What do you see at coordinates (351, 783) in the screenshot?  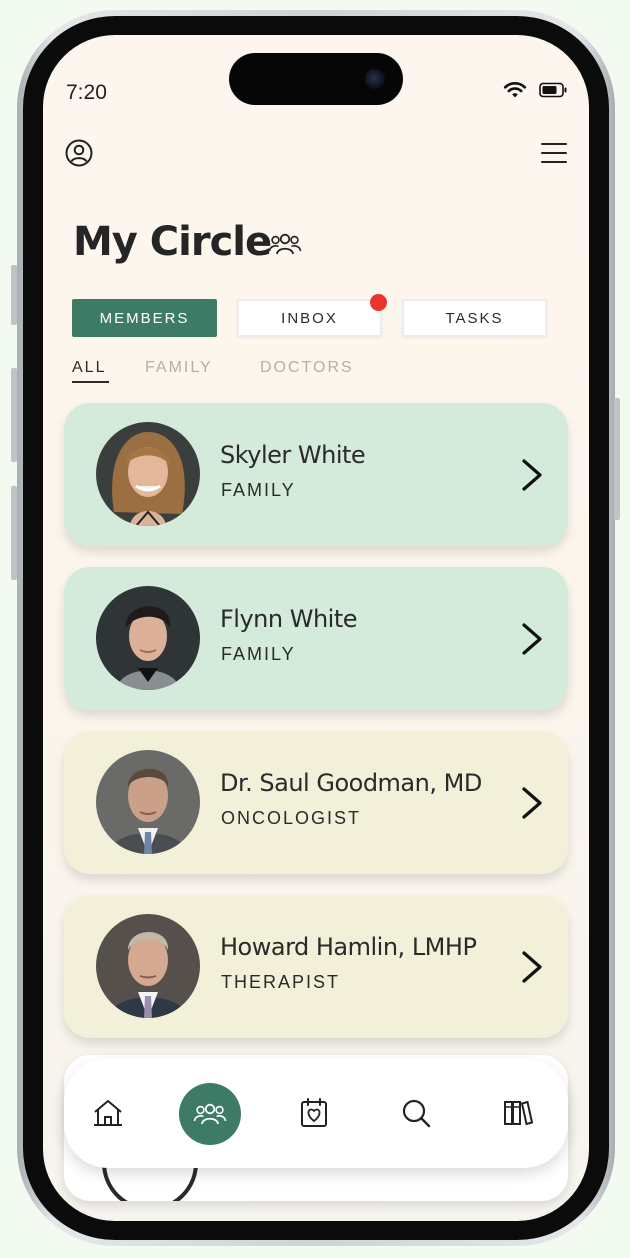 I see `member-name: Dr. Saul Goodman, MD` at bounding box center [351, 783].